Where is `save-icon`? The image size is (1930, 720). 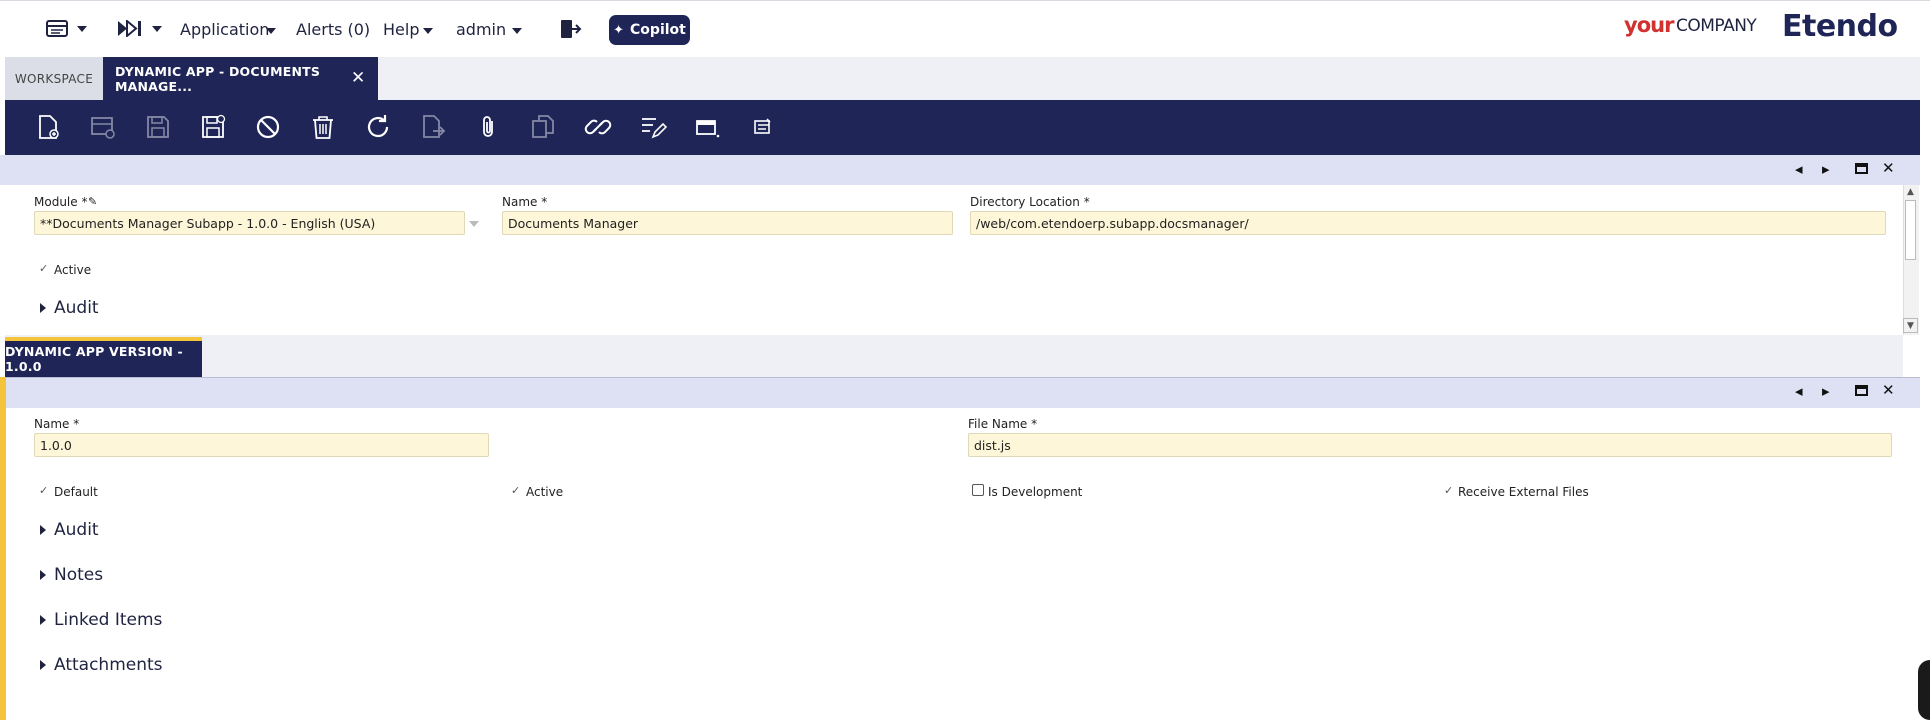 save-icon is located at coordinates (158, 127).